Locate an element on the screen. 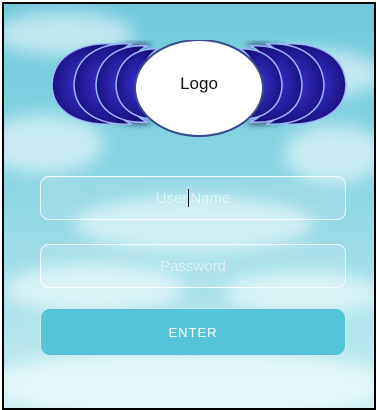 Image resolution: width=376 pixels, height=410 pixels. password-input: Password is located at coordinates (193, 266).